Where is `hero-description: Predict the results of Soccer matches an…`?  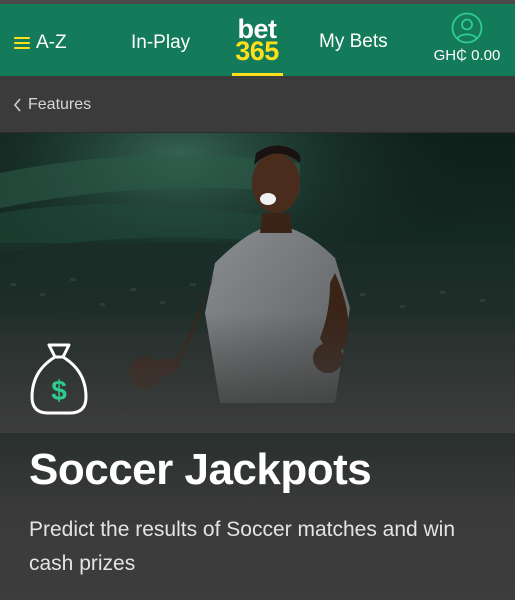
hero-description: Predict the results of Soccer matches an… is located at coordinates (242, 546).